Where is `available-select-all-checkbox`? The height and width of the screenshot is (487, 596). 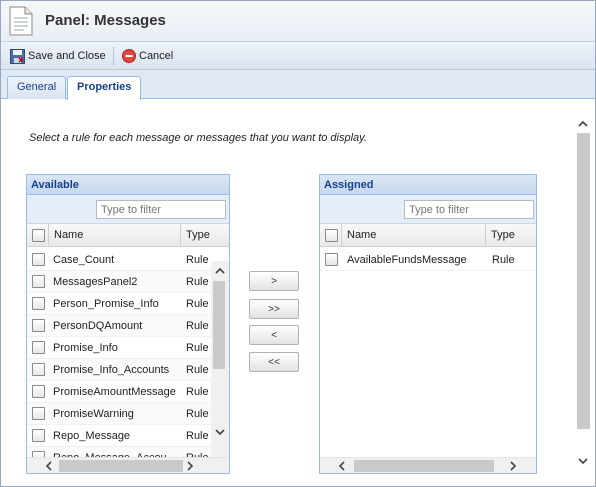 available-select-all-checkbox is located at coordinates (38, 235).